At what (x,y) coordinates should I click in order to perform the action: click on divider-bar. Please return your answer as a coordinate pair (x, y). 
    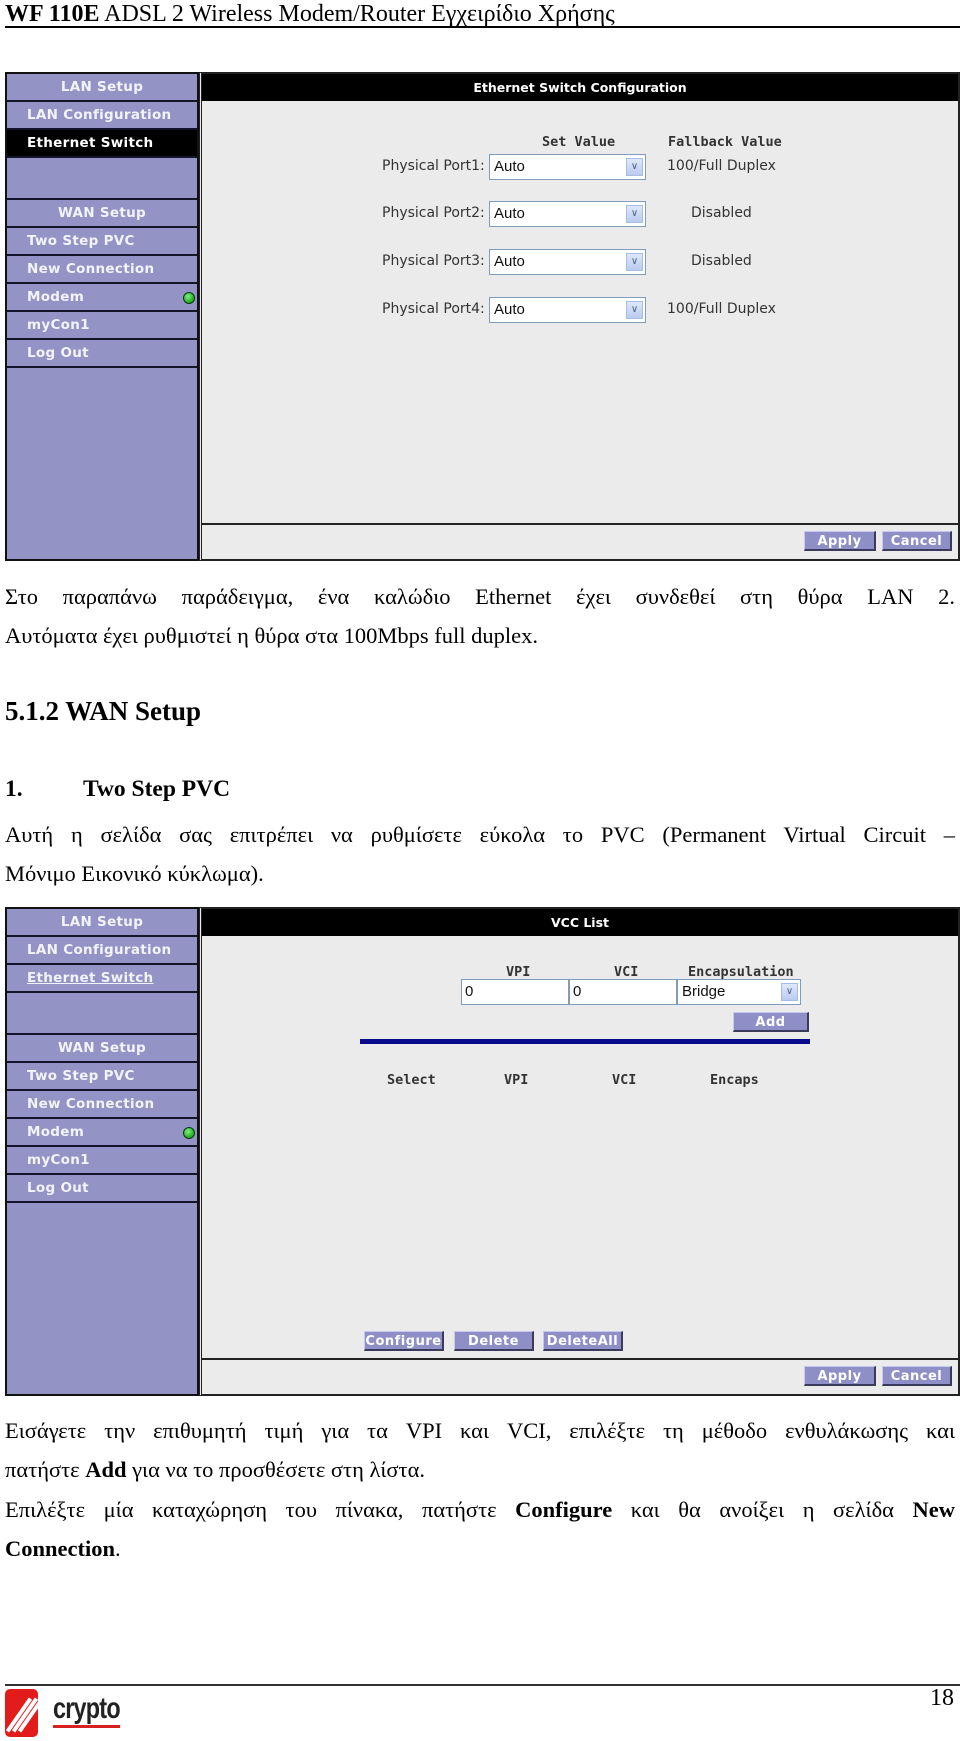
    Looking at the image, I should click on (585, 1041).